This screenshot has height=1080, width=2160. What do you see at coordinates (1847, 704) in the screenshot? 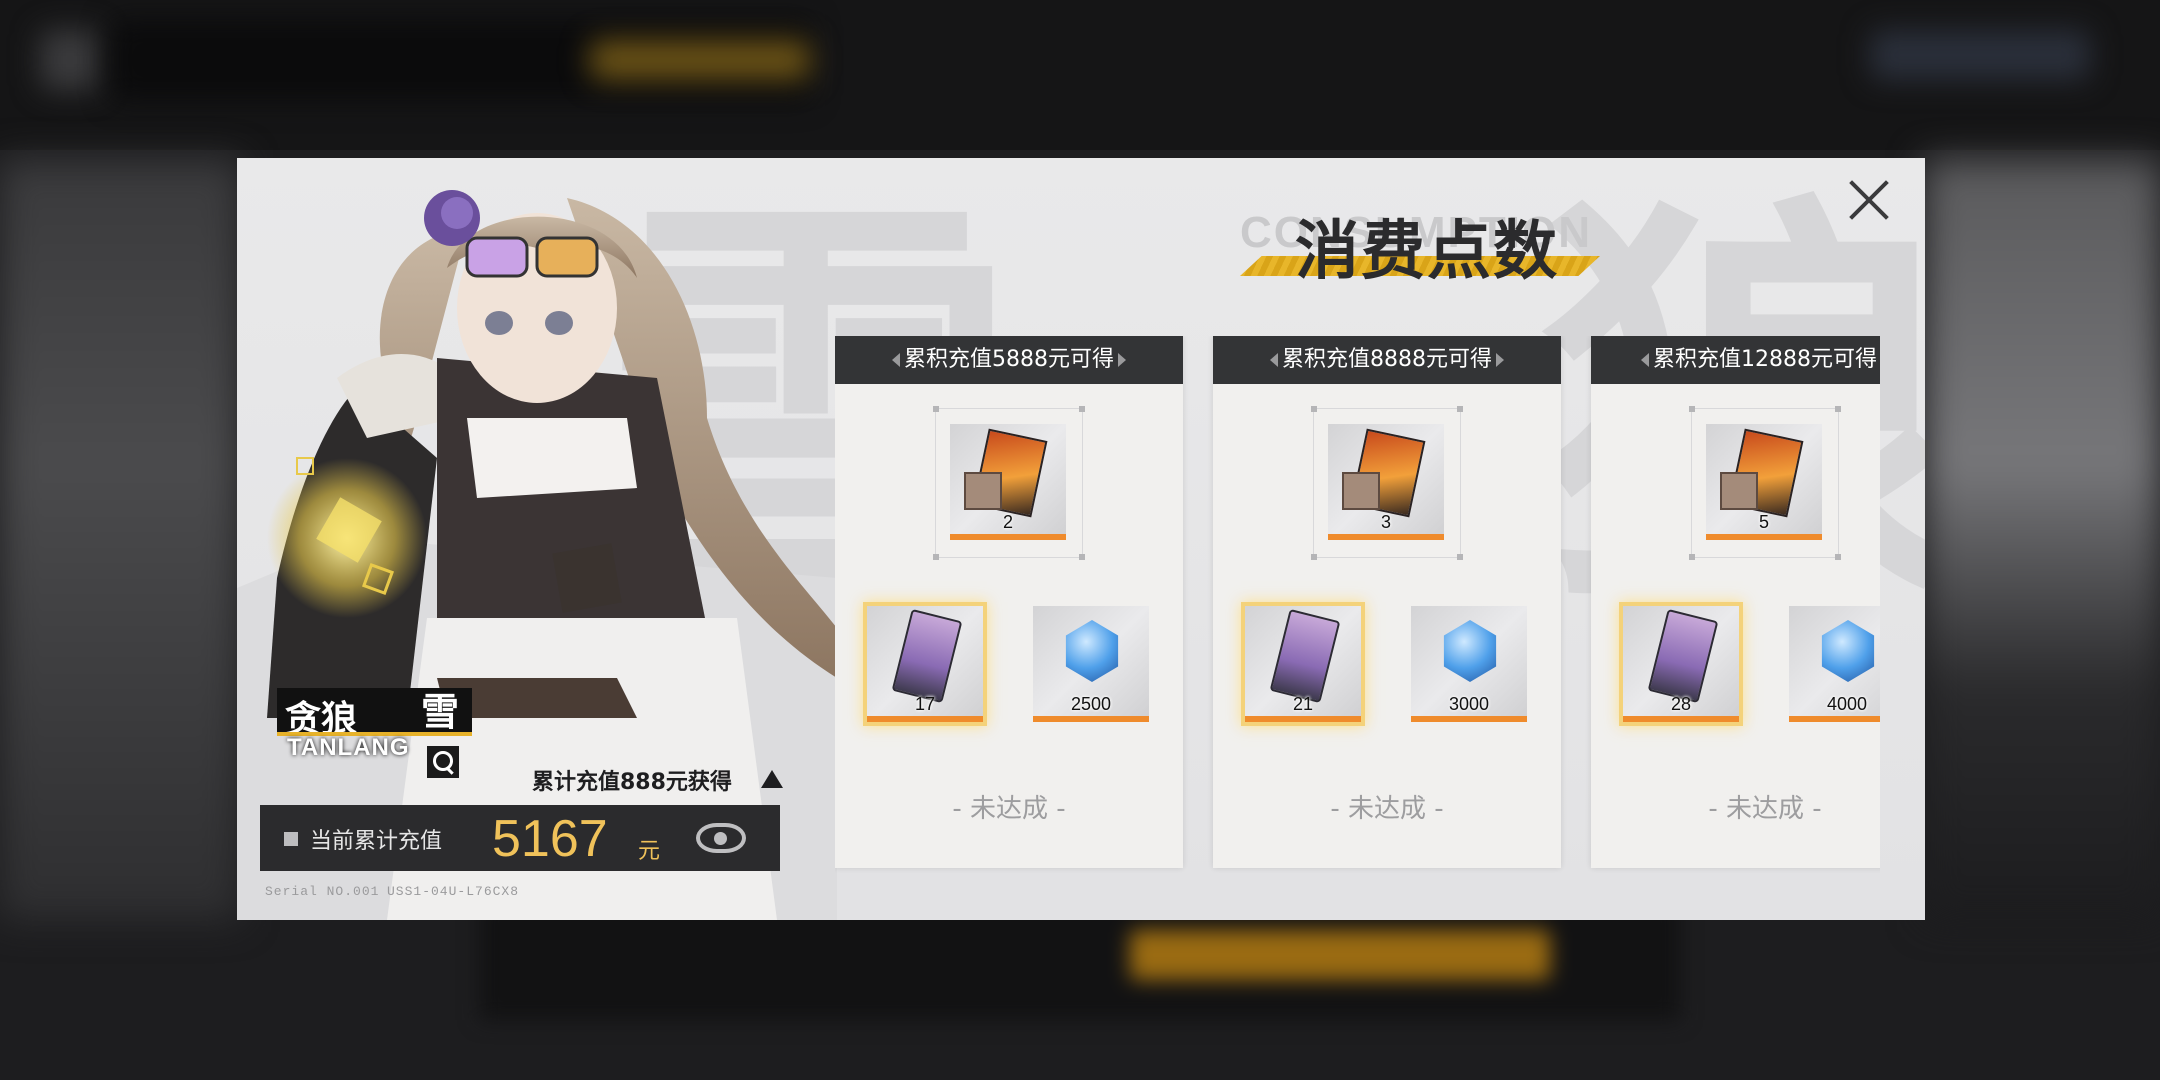
I see `item-quantity: 4000` at bounding box center [1847, 704].